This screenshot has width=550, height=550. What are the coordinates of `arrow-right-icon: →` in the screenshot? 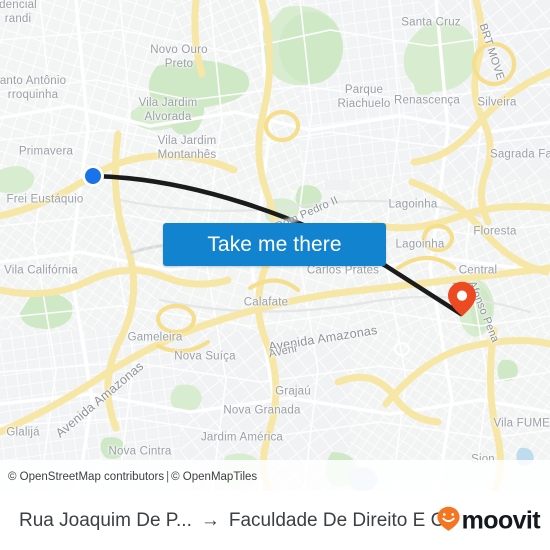 It's located at (210, 520).